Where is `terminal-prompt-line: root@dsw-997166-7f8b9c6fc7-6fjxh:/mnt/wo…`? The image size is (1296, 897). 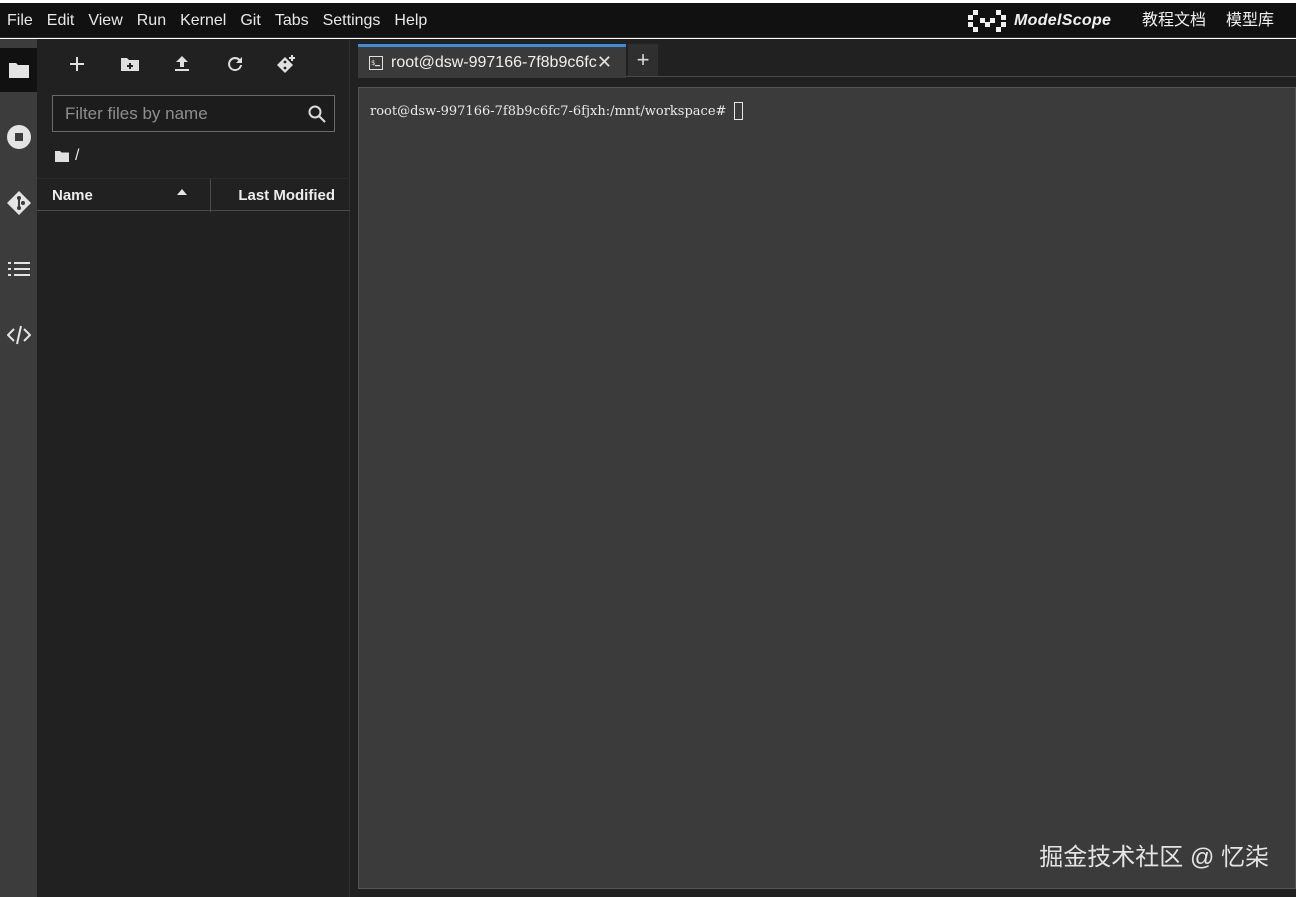 terminal-prompt-line: root@dsw-997166-7f8b9c6fc7-6fjxh:/mnt/wo… is located at coordinates (557, 111).